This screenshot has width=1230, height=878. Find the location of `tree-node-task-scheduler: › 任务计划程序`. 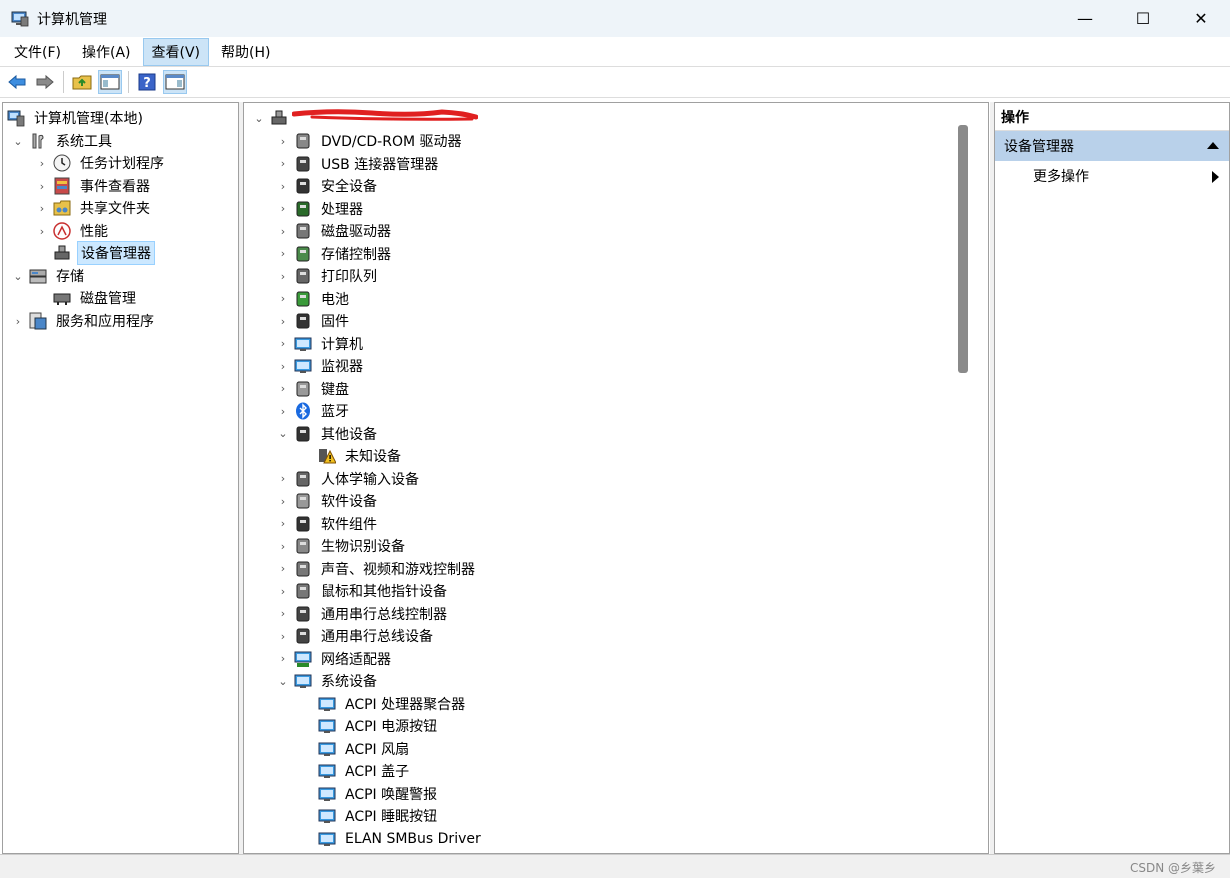

tree-node-task-scheduler: › 任务计划程序 is located at coordinates (101, 163).